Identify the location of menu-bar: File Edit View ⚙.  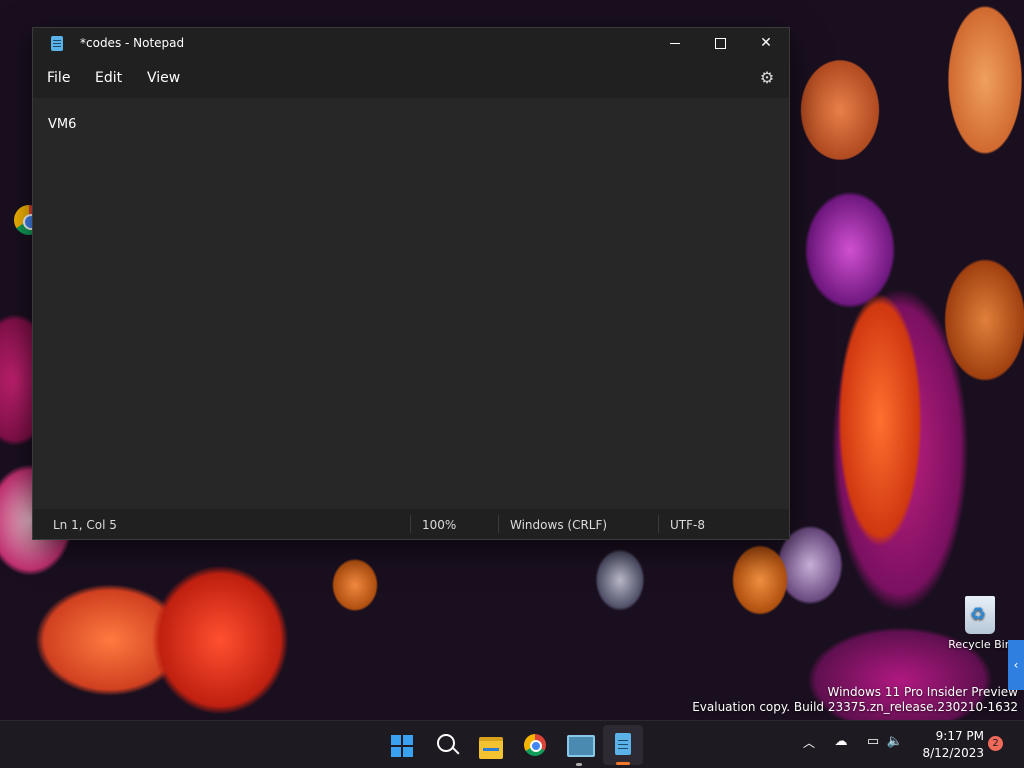
(411, 78).